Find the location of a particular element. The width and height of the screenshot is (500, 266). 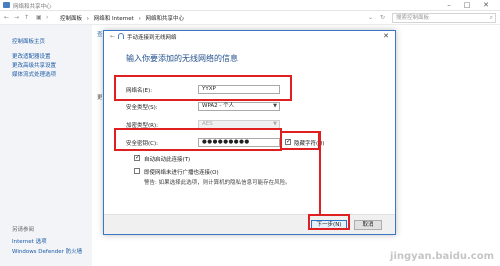

encryption-type-value: AES is located at coordinates (207, 124).